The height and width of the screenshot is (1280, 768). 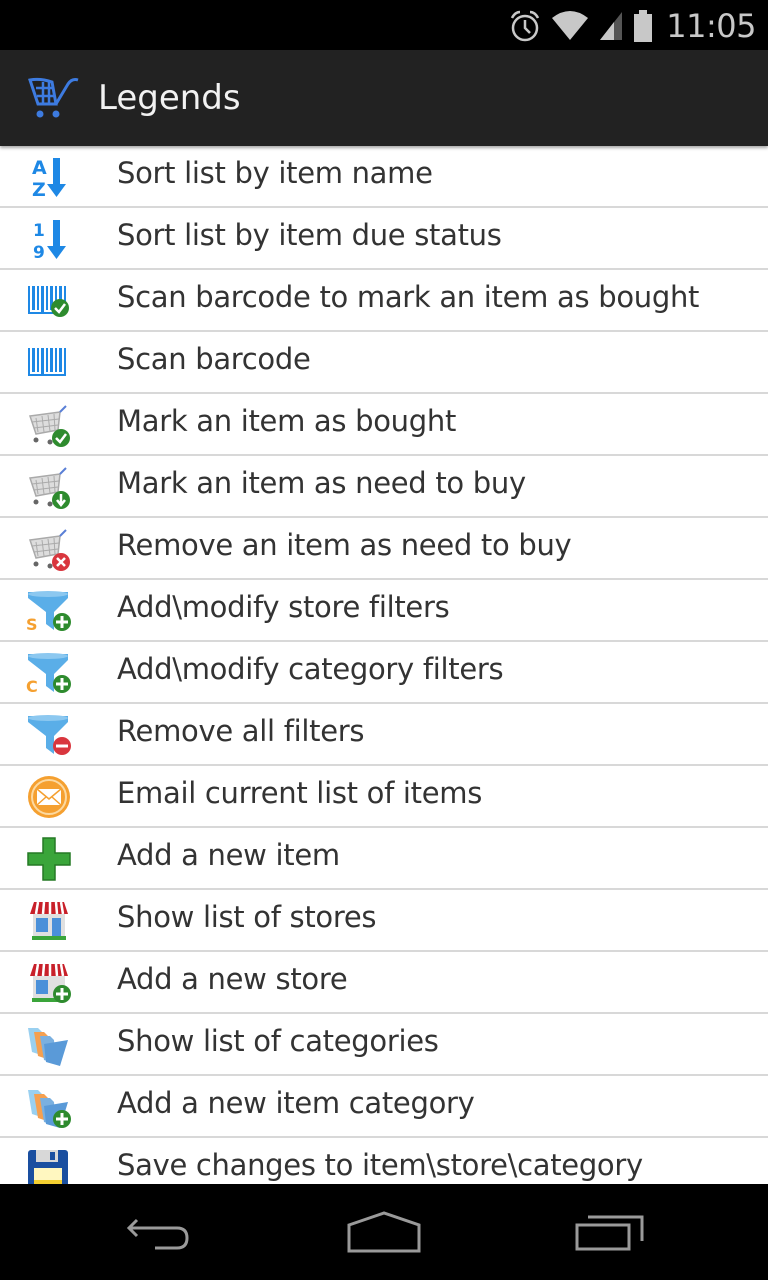 What do you see at coordinates (384, 859) in the screenshot?
I see `legend-item-add-item: Add a new item` at bounding box center [384, 859].